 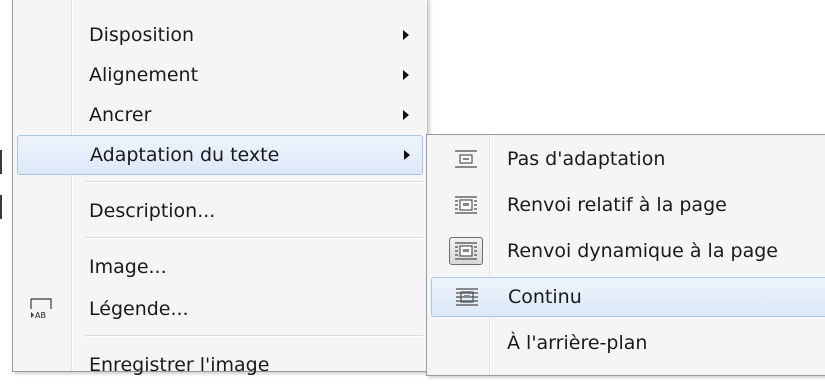 I want to click on submenu-item-renvoi-dynamique: Renvoi dynamique à la page, so click(x=628, y=251).